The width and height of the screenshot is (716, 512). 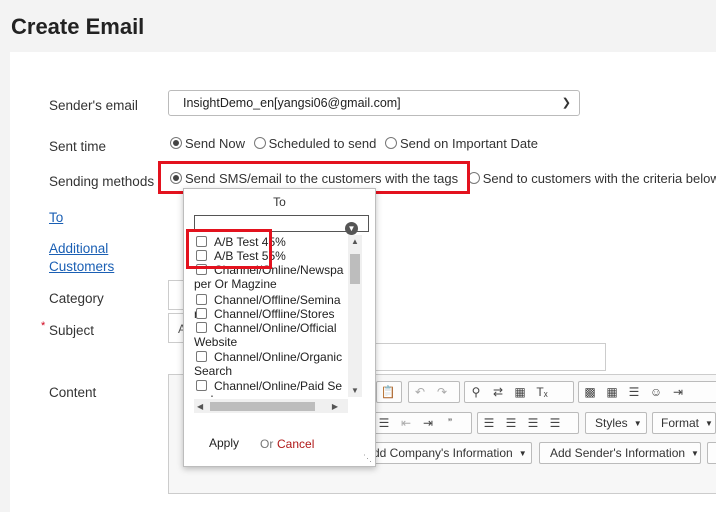 What do you see at coordinates (446, 453) in the screenshot?
I see `add-company-info-dropdown: dd Company's Information ▼` at bounding box center [446, 453].